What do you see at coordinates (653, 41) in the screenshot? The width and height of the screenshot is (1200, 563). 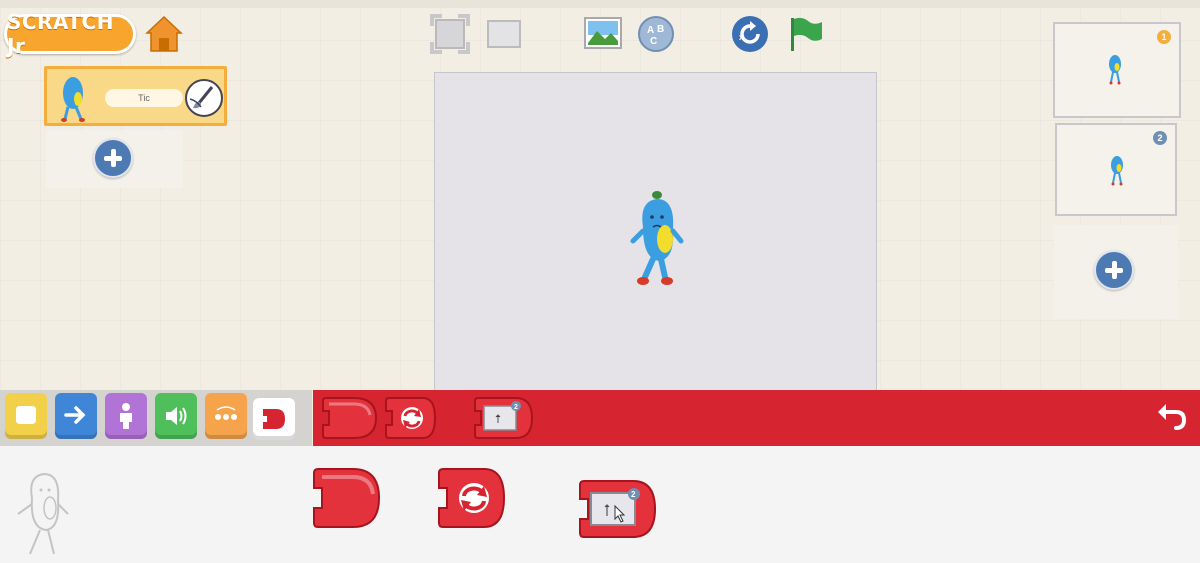 I see `svg-text: C` at bounding box center [653, 41].